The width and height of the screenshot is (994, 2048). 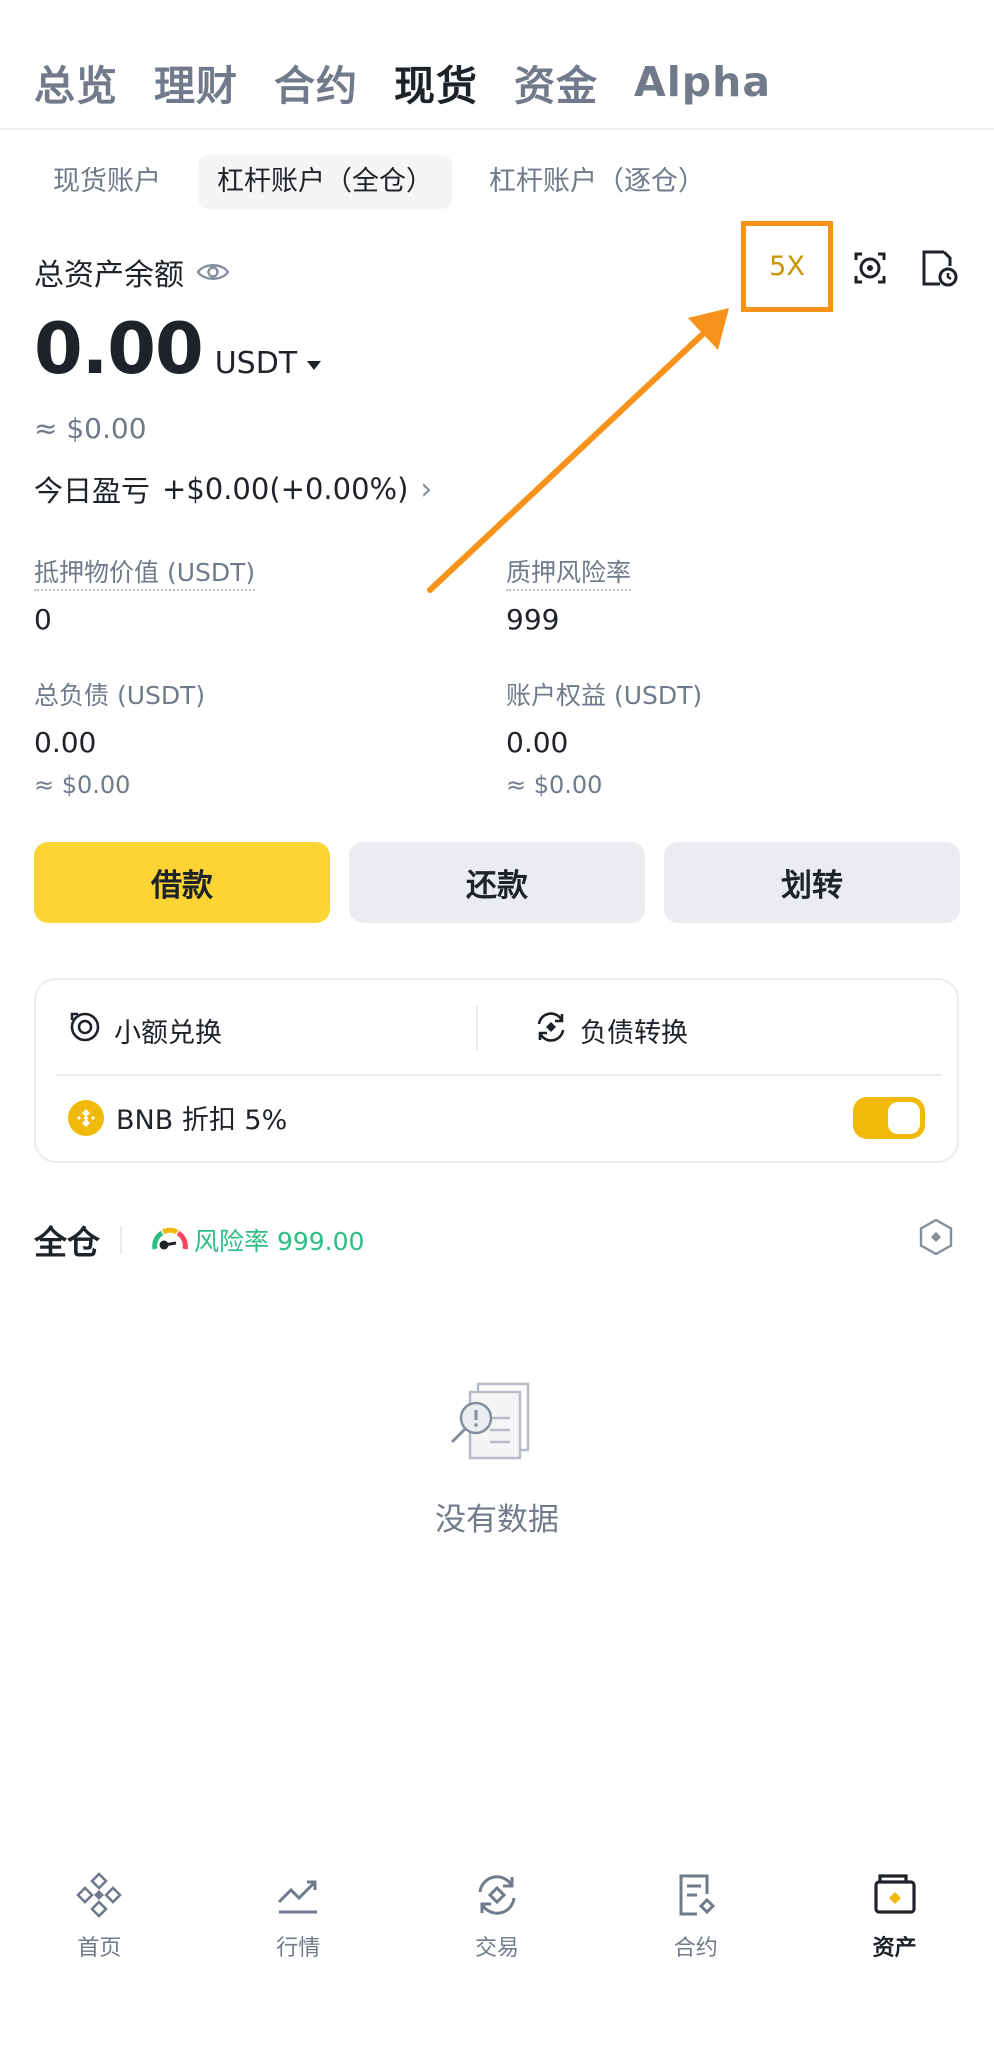 What do you see at coordinates (196, 82) in the screenshot?
I see `tab-earn: 理财` at bounding box center [196, 82].